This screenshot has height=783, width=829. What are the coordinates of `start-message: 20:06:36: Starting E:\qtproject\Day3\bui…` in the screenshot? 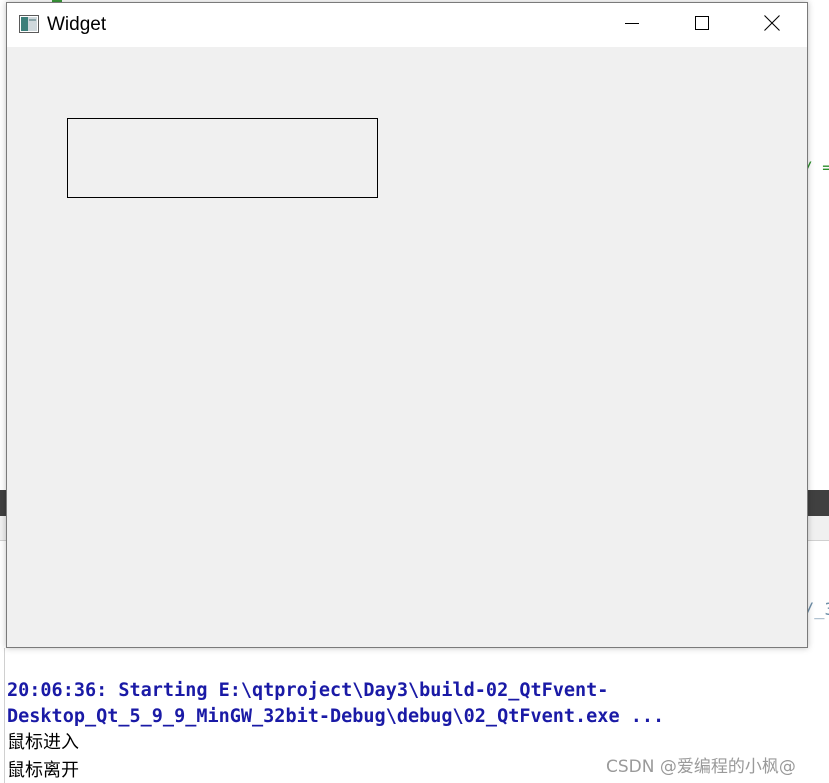 It's located at (387, 704).